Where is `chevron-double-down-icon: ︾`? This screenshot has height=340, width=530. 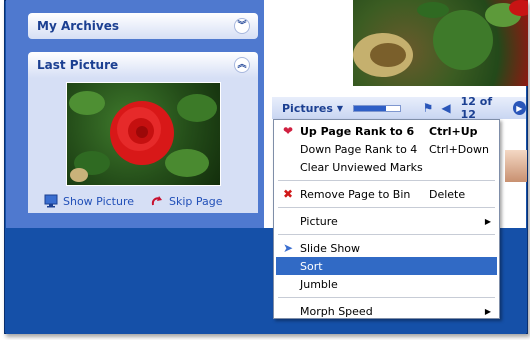
chevron-double-down-icon: ︾ is located at coordinates (242, 26).